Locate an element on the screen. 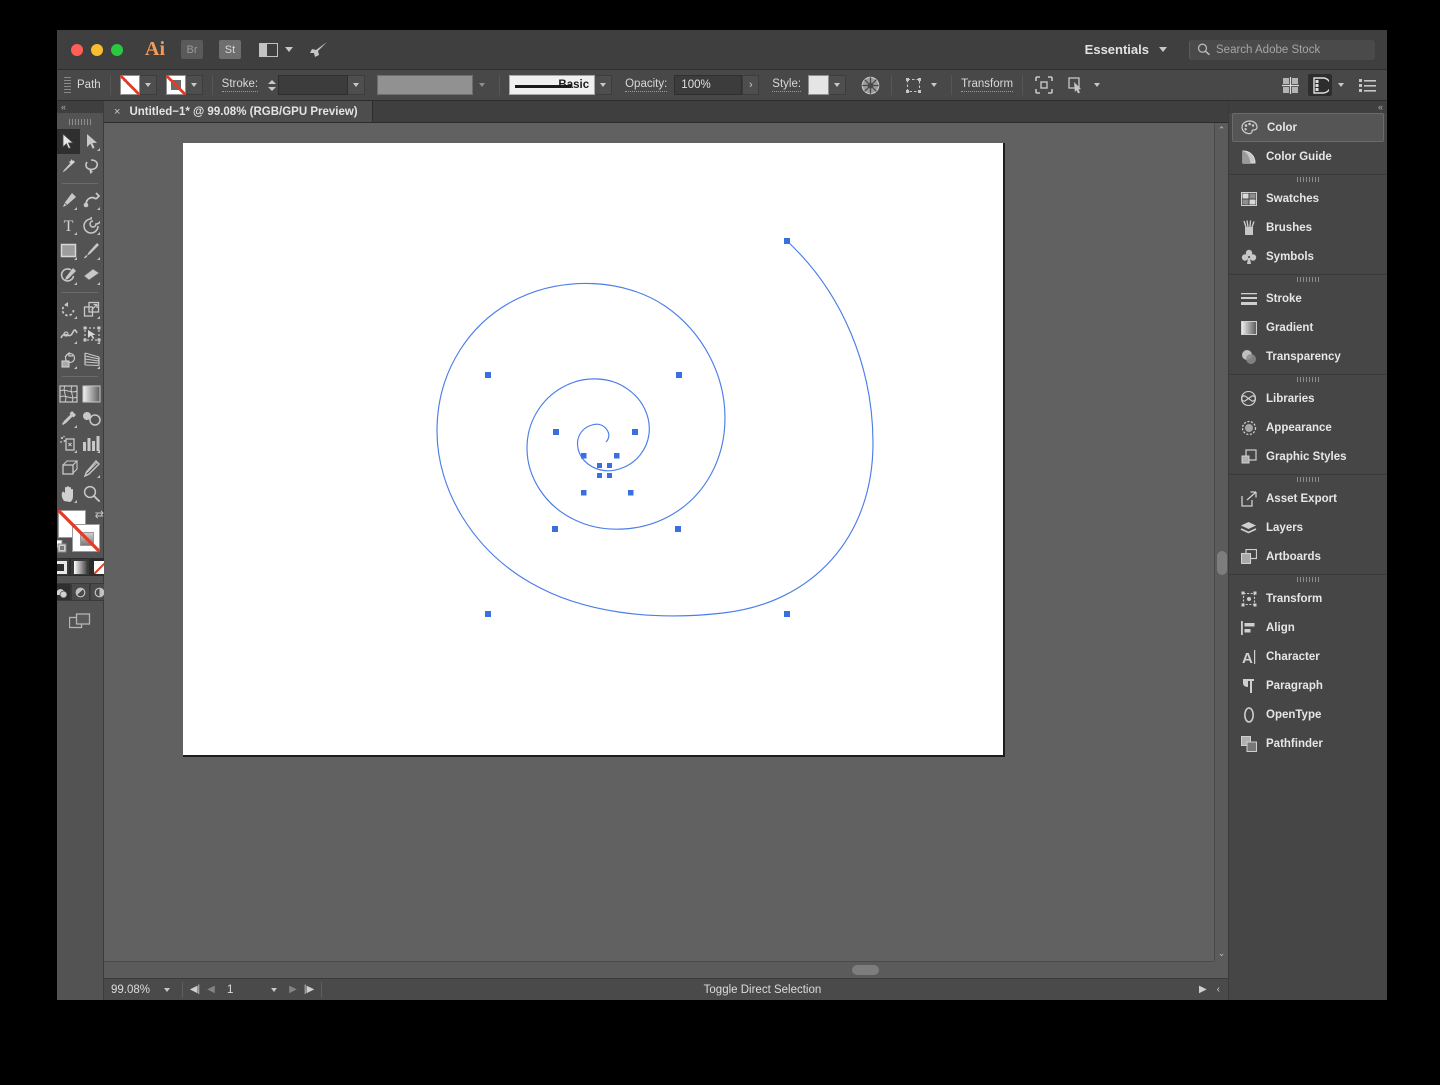  brush-definition-preview: Basic is located at coordinates (552, 85).